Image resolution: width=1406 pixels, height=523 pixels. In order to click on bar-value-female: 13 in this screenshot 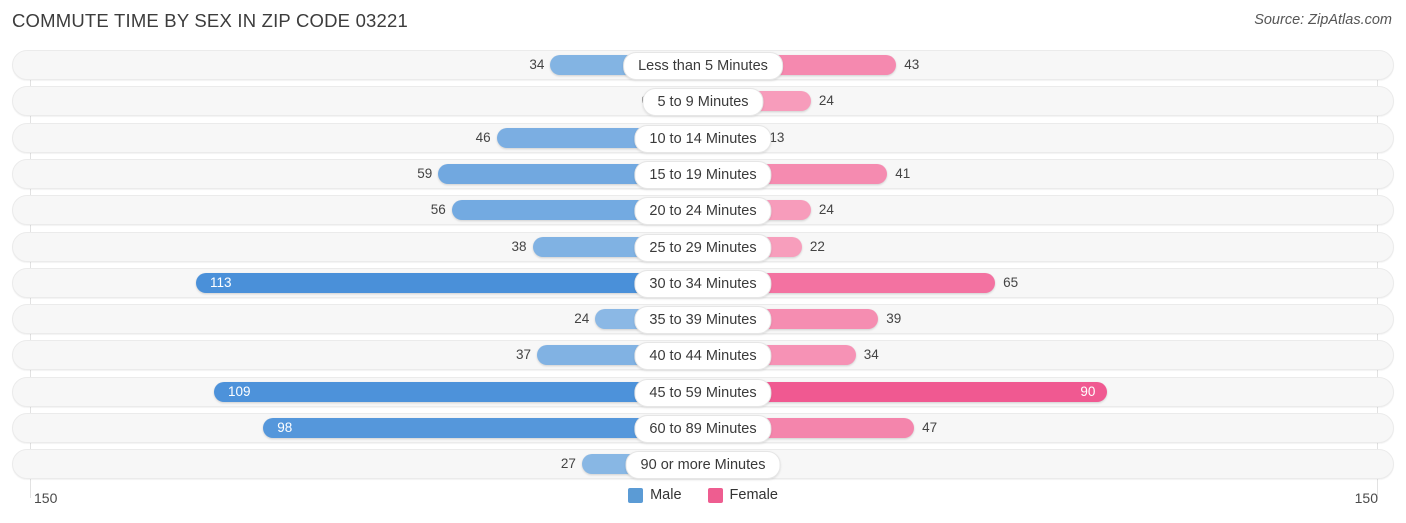, I will do `click(777, 137)`.